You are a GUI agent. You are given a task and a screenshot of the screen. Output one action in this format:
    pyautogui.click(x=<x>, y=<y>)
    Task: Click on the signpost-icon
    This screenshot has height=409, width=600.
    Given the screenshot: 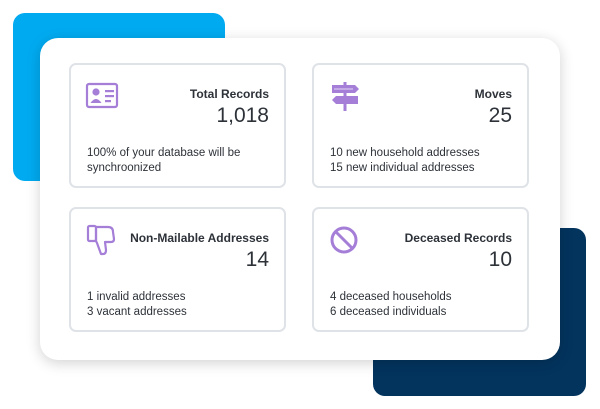 What is the action you would take?
    pyautogui.click(x=345, y=96)
    